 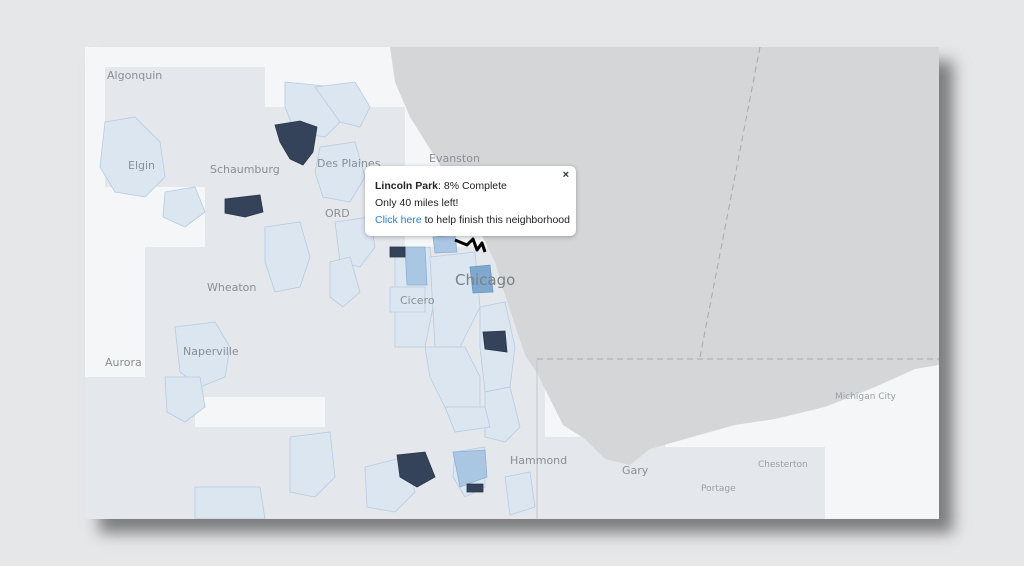 What do you see at coordinates (635, 470) in the screenshot?
I see `label-gary: Gary` at bounding box center [635, 470].